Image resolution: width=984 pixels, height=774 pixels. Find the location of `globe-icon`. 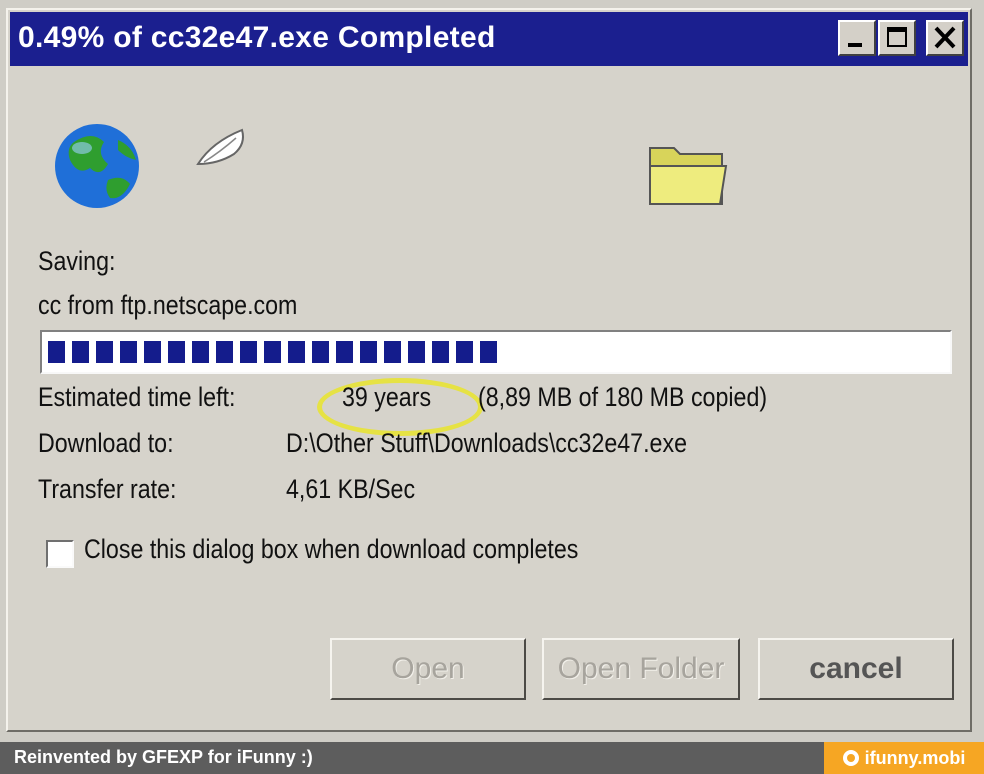

globe-icon is located at coordinates (97, 166).